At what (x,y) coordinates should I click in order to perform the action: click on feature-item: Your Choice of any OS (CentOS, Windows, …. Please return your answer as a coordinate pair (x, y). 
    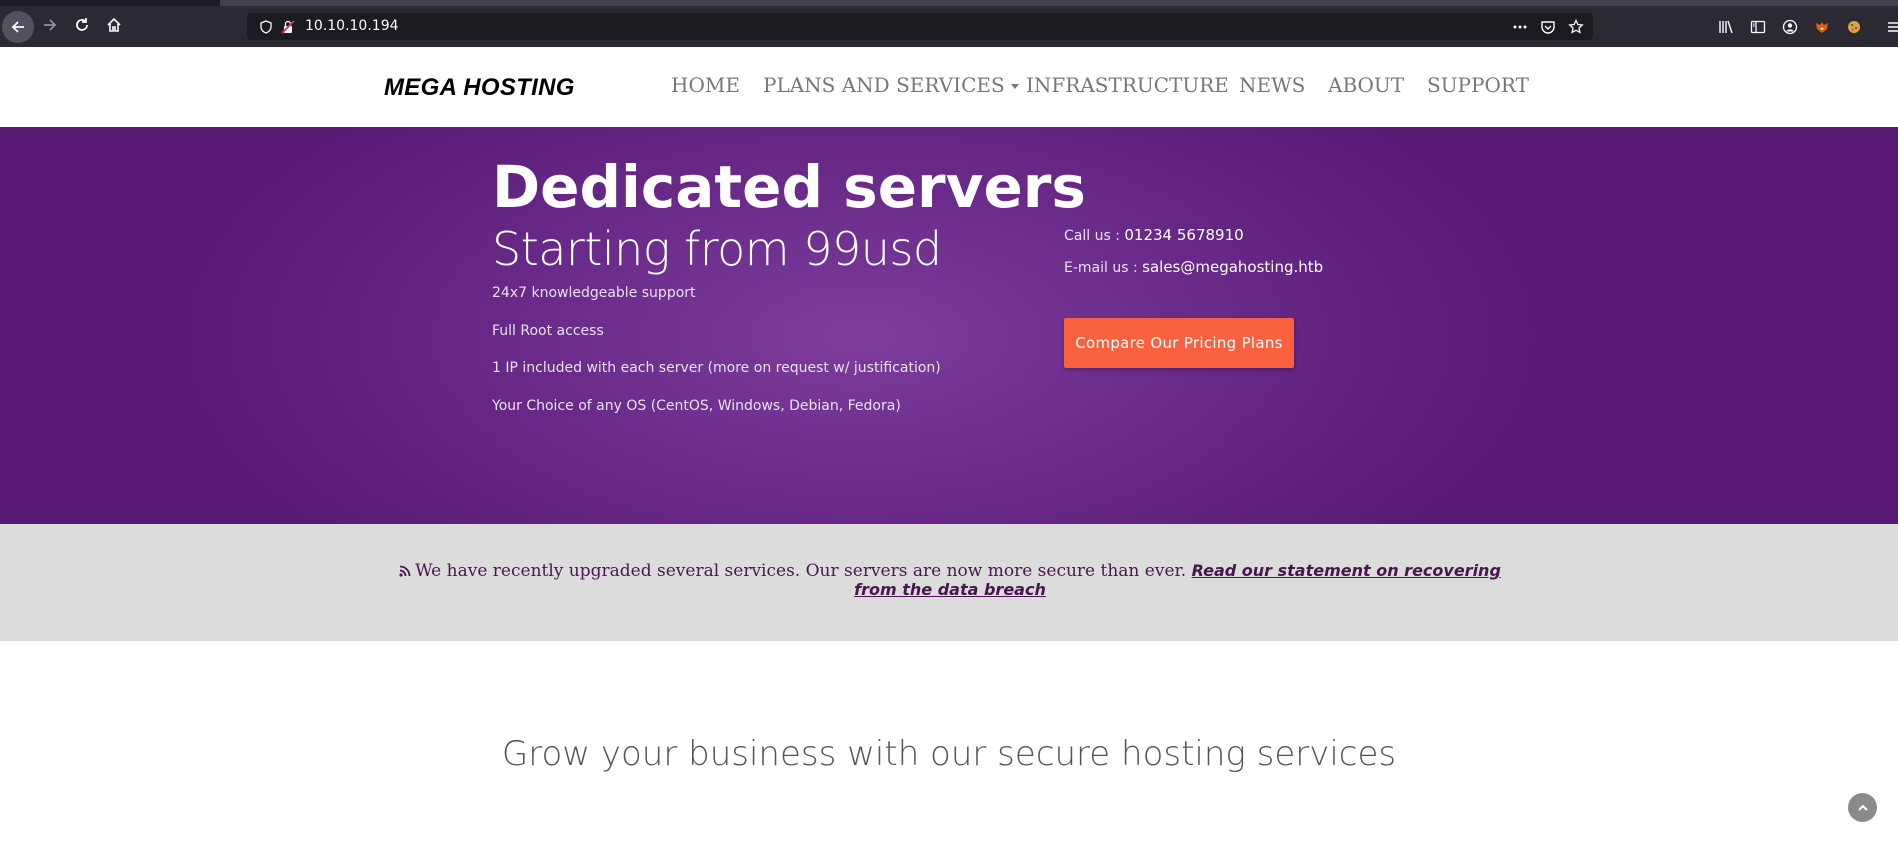
    Looking at the image, I should click on (696, 406).